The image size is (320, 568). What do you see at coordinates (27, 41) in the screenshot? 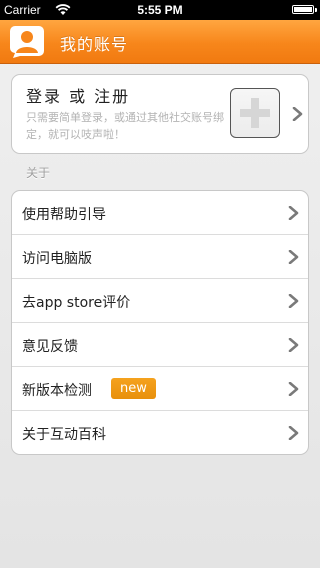
I see `user-avatar-icon` at bounding box center [27, 41].